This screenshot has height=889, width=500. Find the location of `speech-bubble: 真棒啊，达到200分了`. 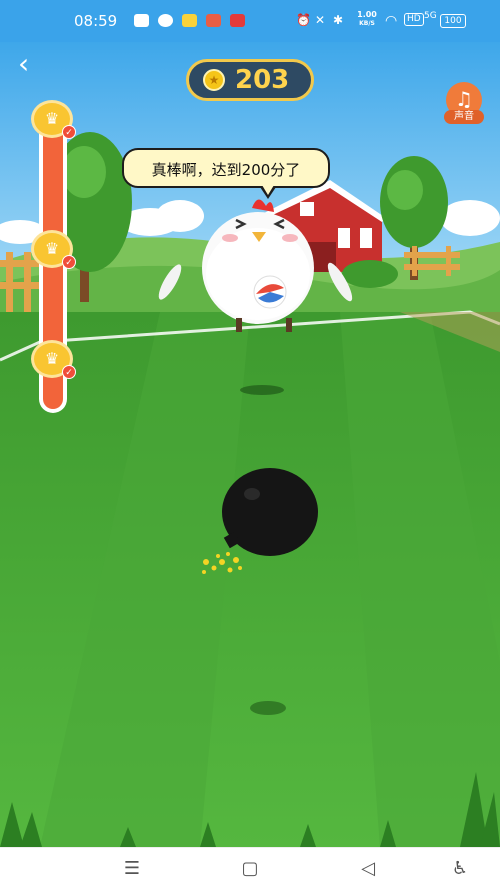

speech-bubble: 真棒啊，达到200分了 is located at coordinates (226, 173).